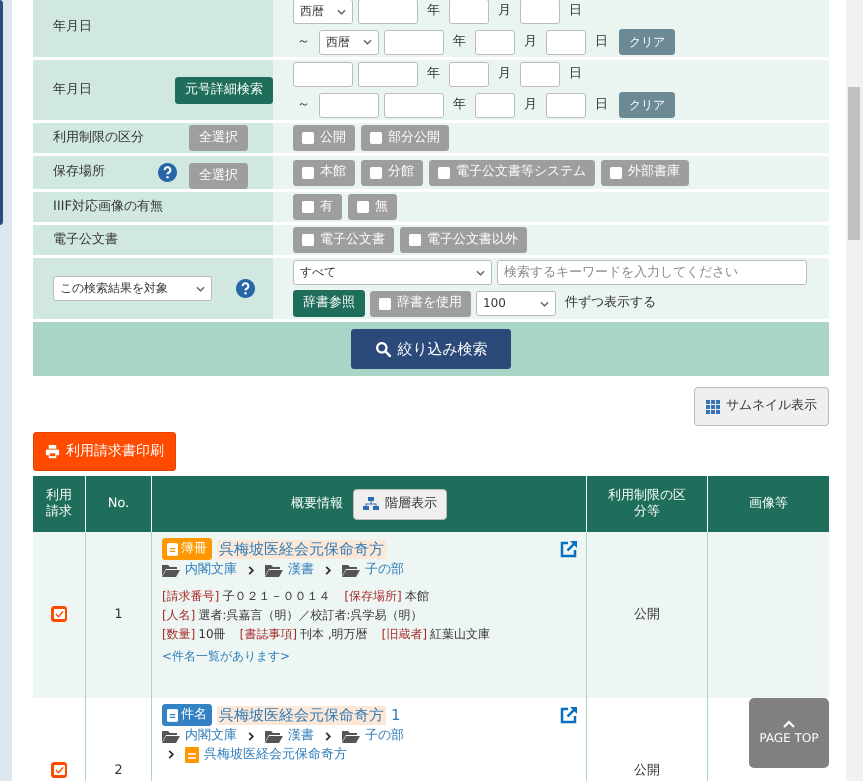 The image size is (863, 781). What do you see at coordinates (132, 288) in the screenshot?
I see `scope-select: この検索結果を対象` at bounding box center [132, 288].